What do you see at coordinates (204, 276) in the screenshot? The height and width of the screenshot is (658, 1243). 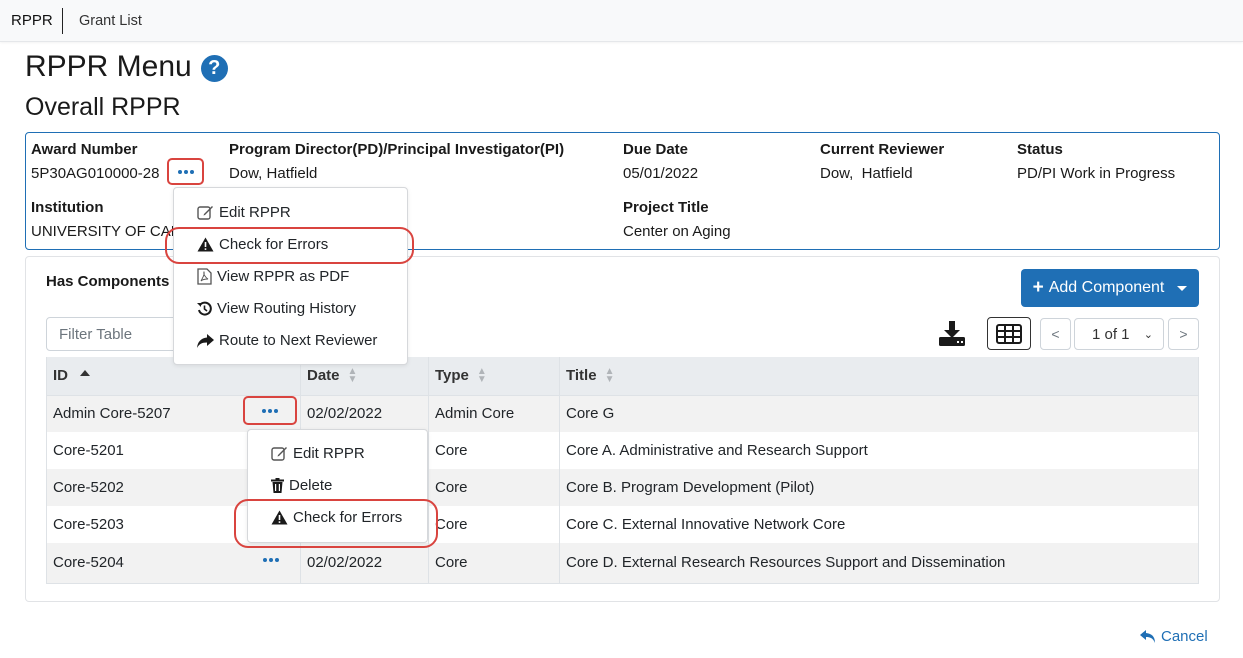 I see `pdf-icon` at bounding box center [204, 276].